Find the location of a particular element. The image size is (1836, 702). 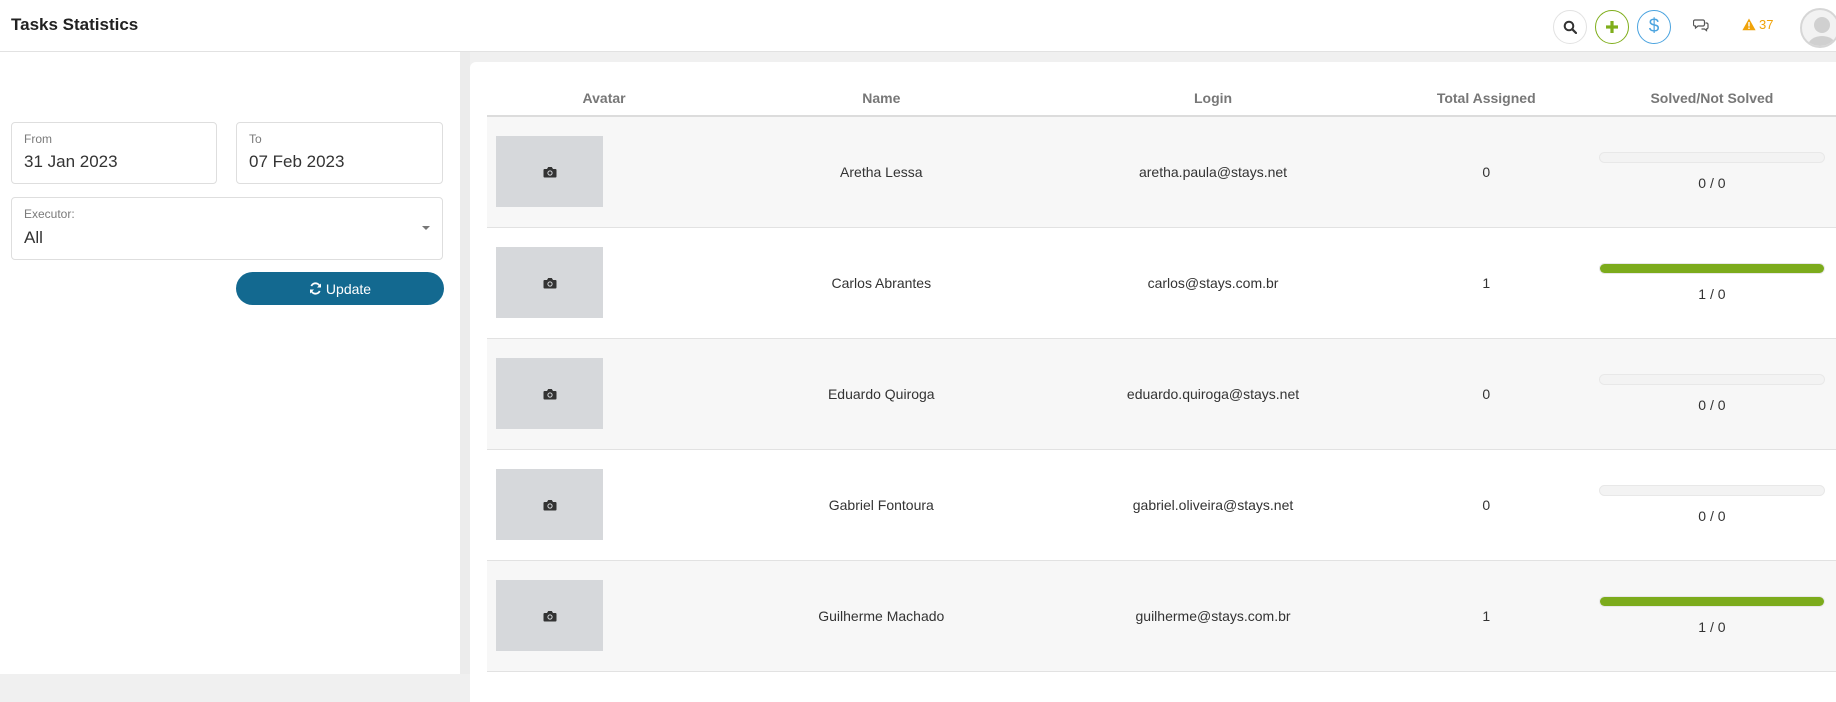

column-header-total-assigned: Total Assigned is located at coordinates (1486, 98).